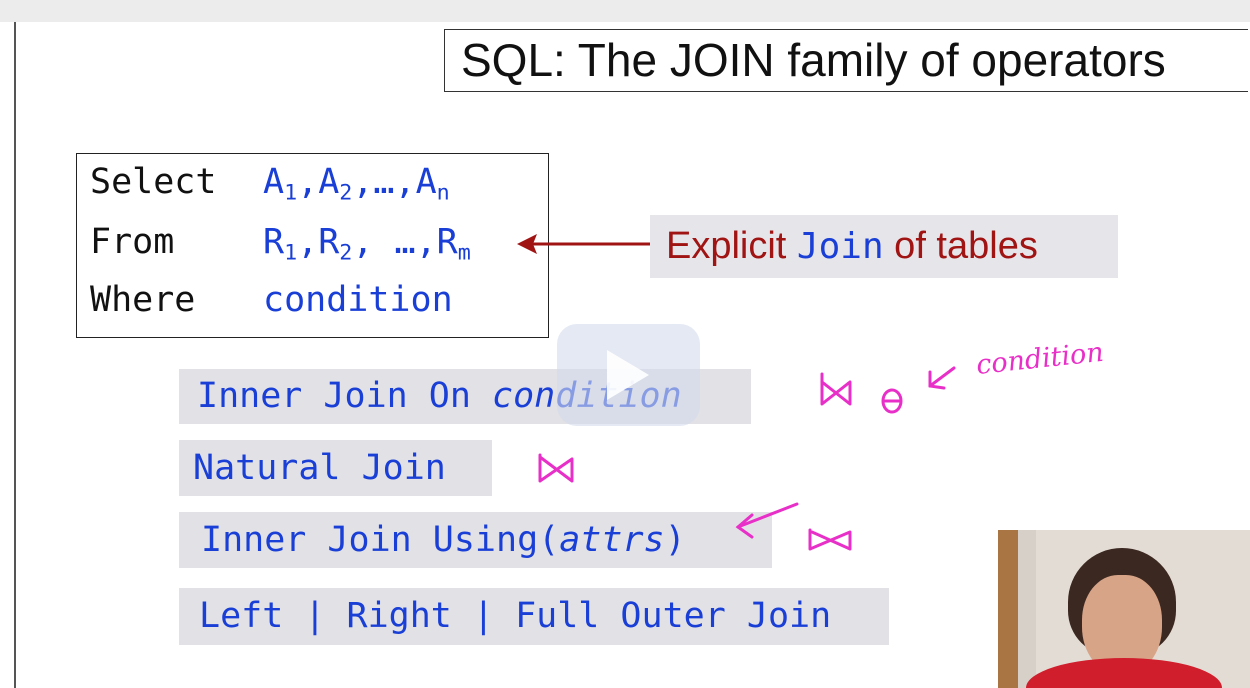  I want to click on using-bowtie-icon, so click(830, 539).